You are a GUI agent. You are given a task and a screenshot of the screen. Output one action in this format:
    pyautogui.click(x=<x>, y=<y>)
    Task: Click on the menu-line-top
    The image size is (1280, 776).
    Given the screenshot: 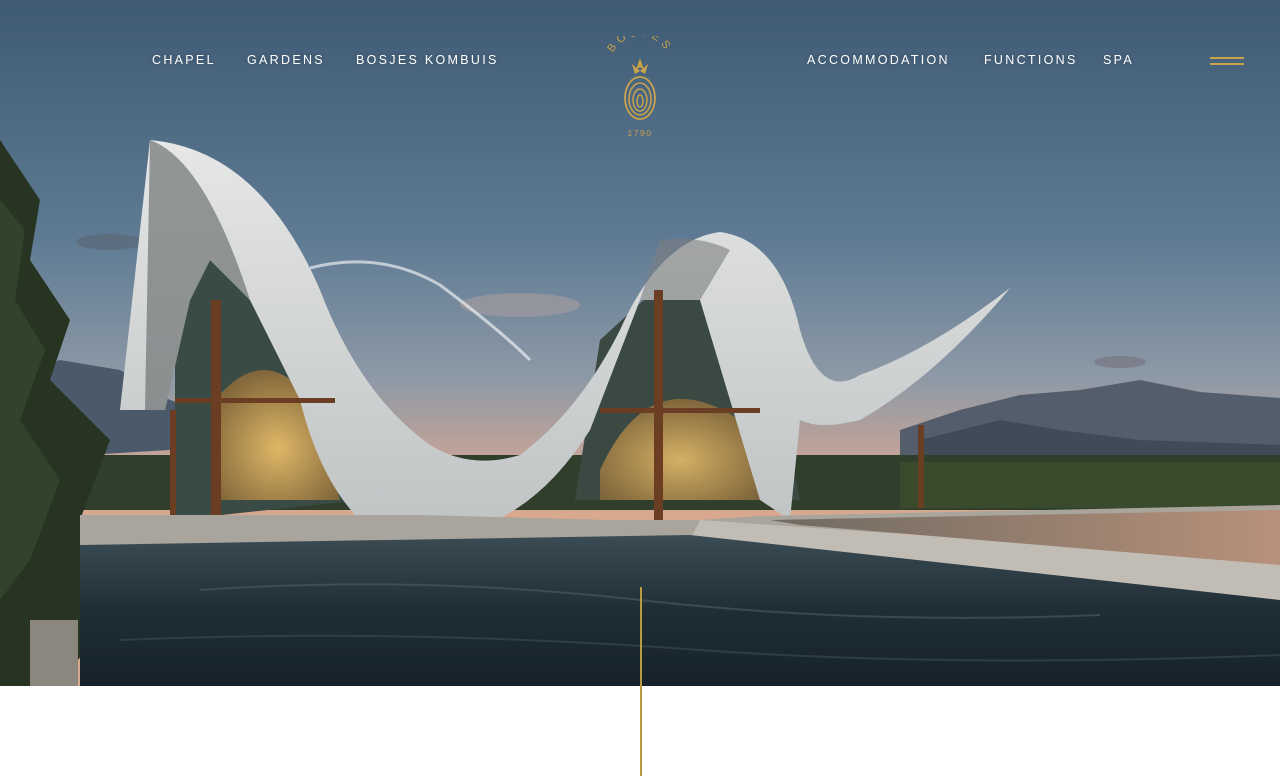 What is the action you would take?
    pyautogui.click(x=1227, y=58)
    